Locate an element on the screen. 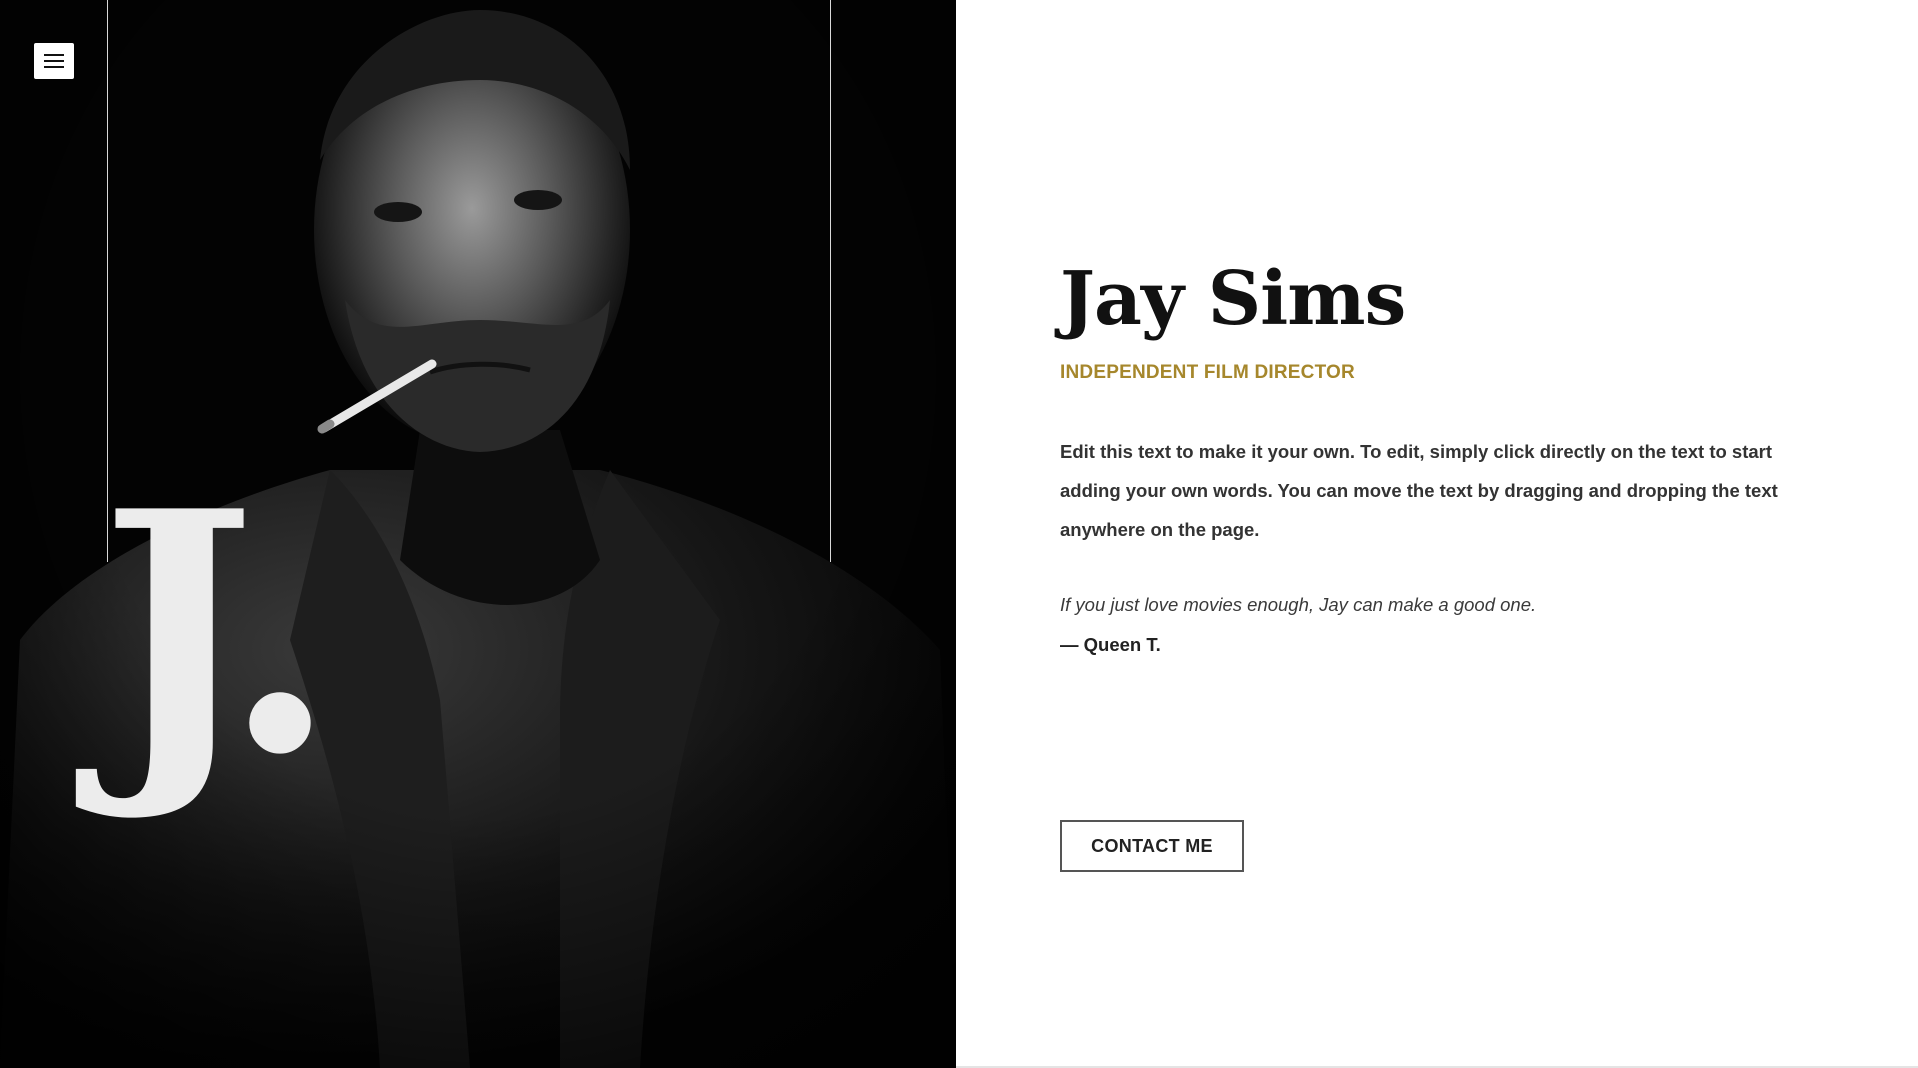 Image resolution: width=1918 pixels, height=1068 pixels. page-title: Jay Sims is located at coordinates (1233, 299).